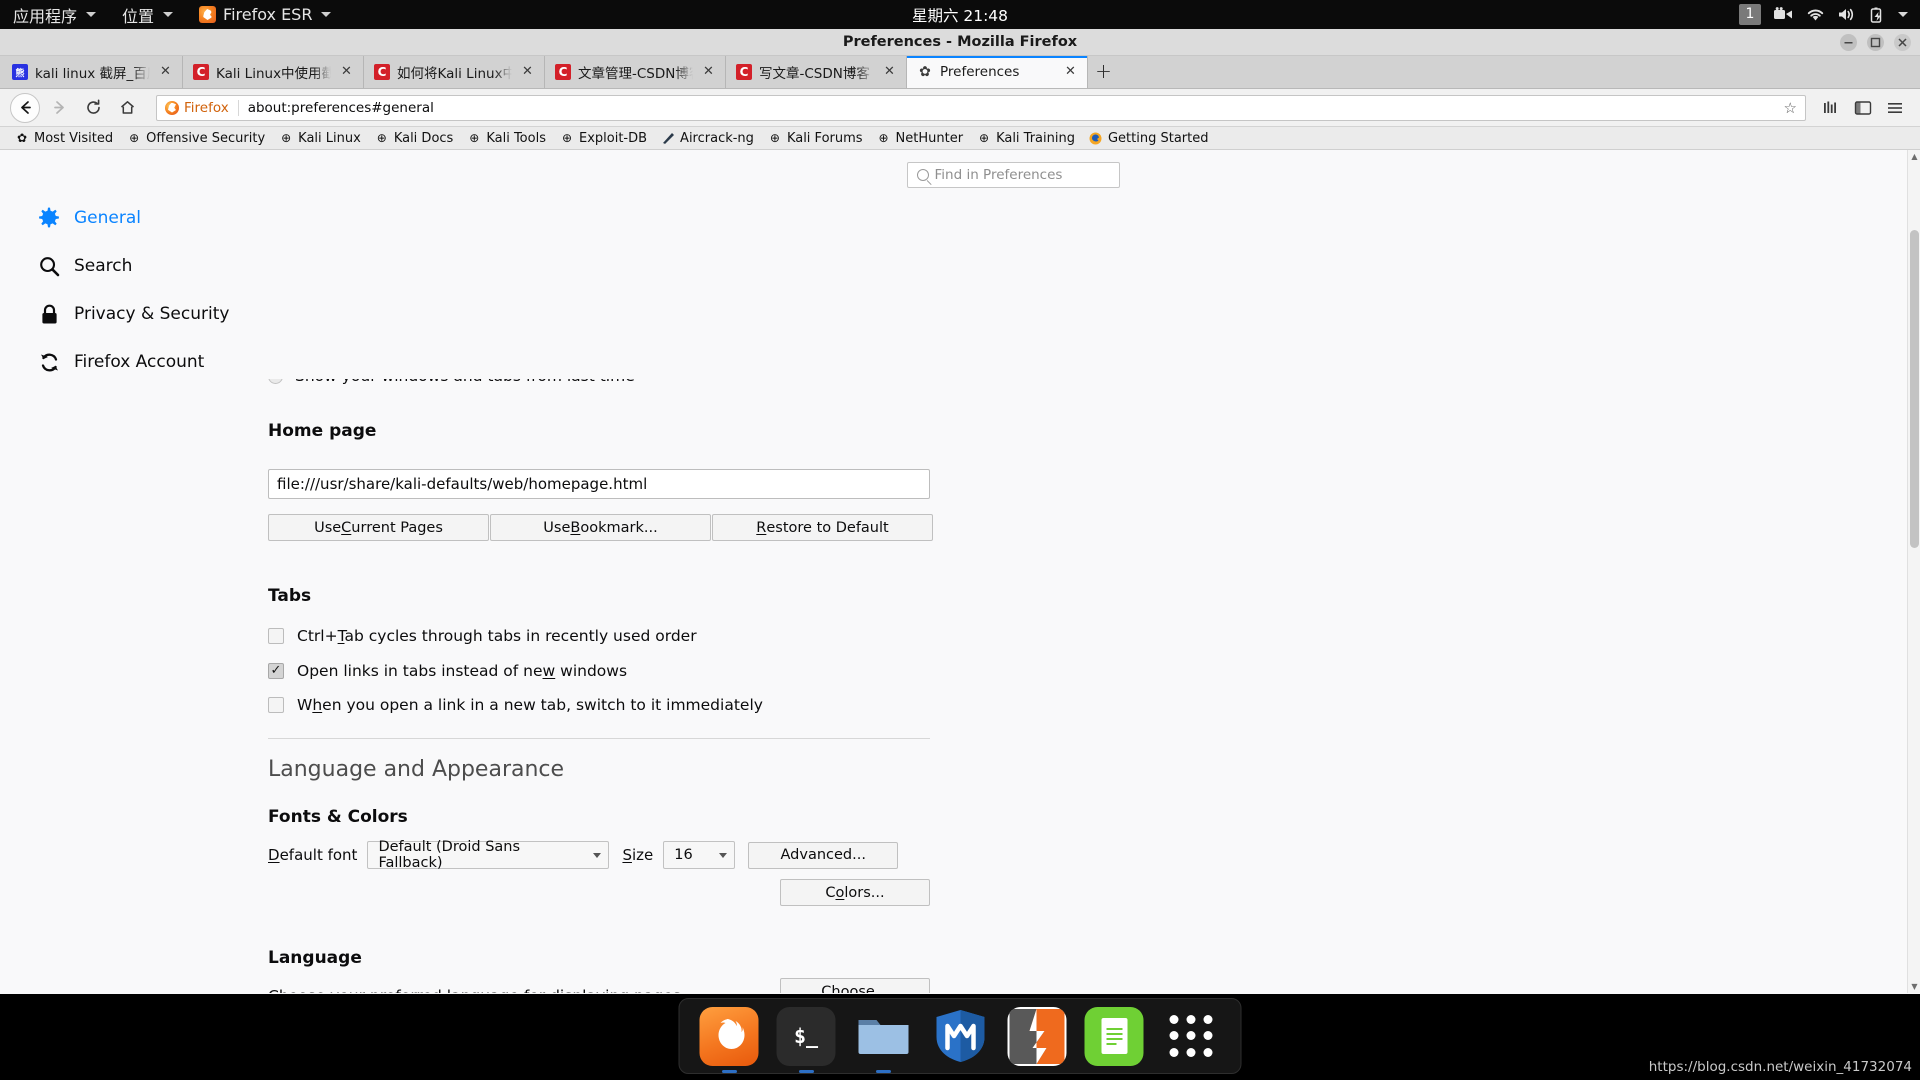 The width and height of the screenshot is (1920, 1080). I want to click on section-divider, so click(599, 738).